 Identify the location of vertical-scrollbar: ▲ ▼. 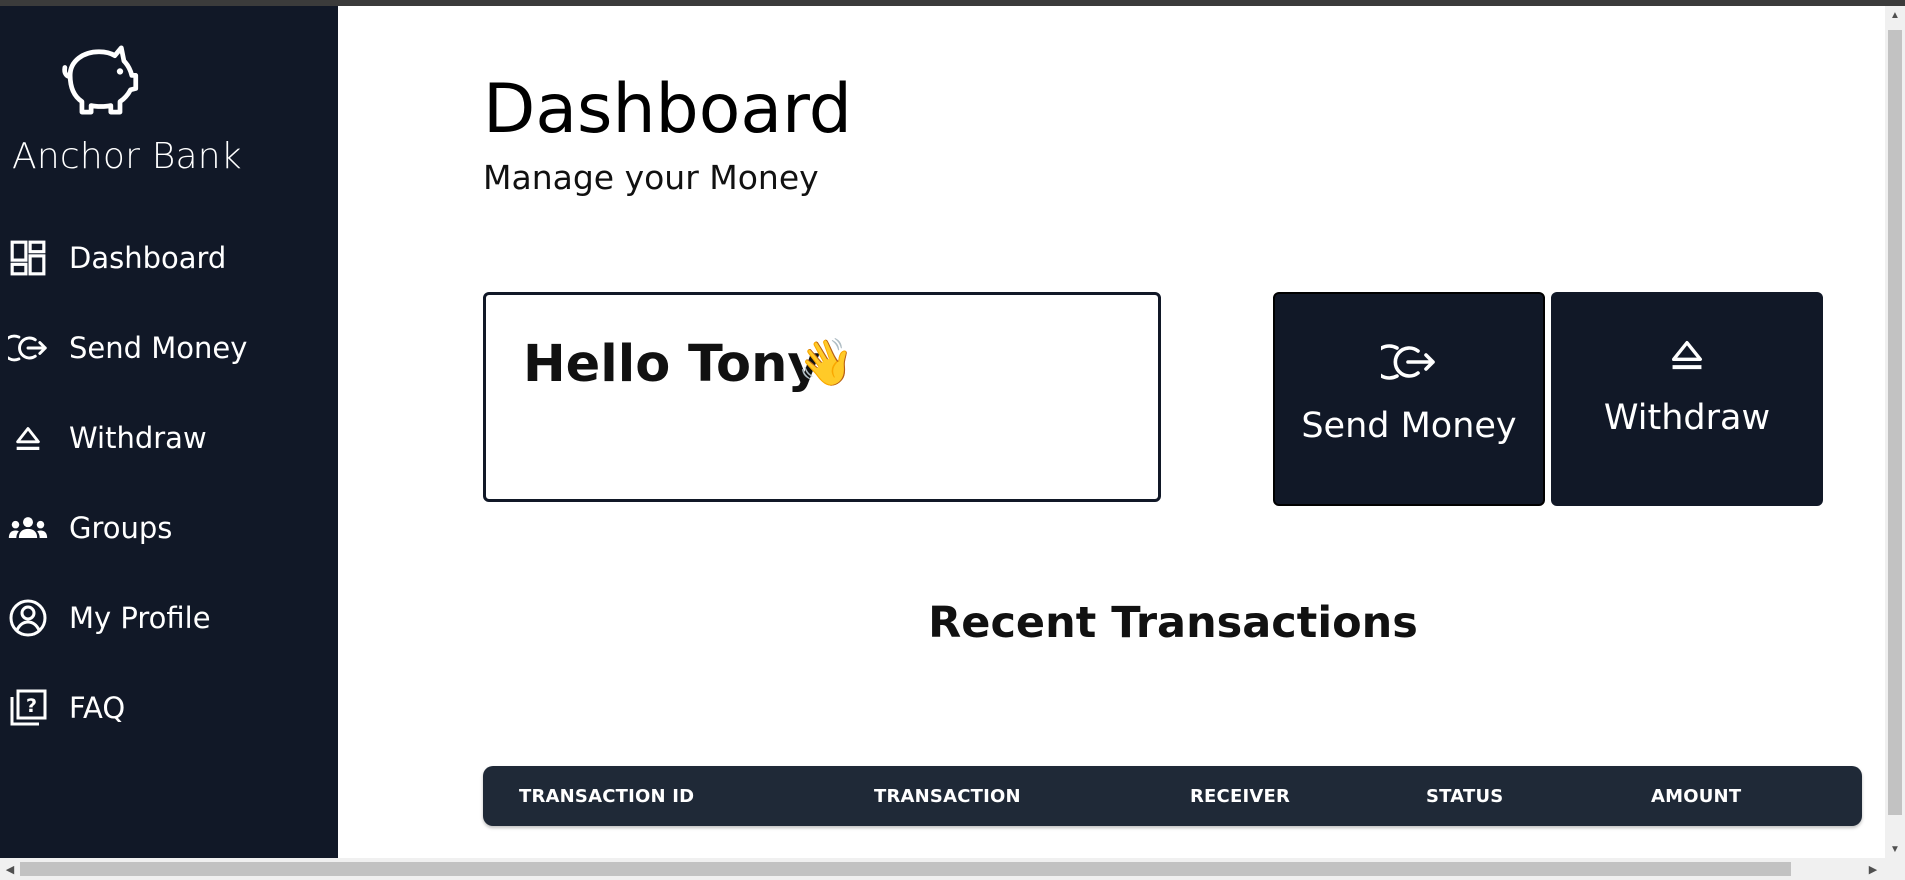
(1895, 432).